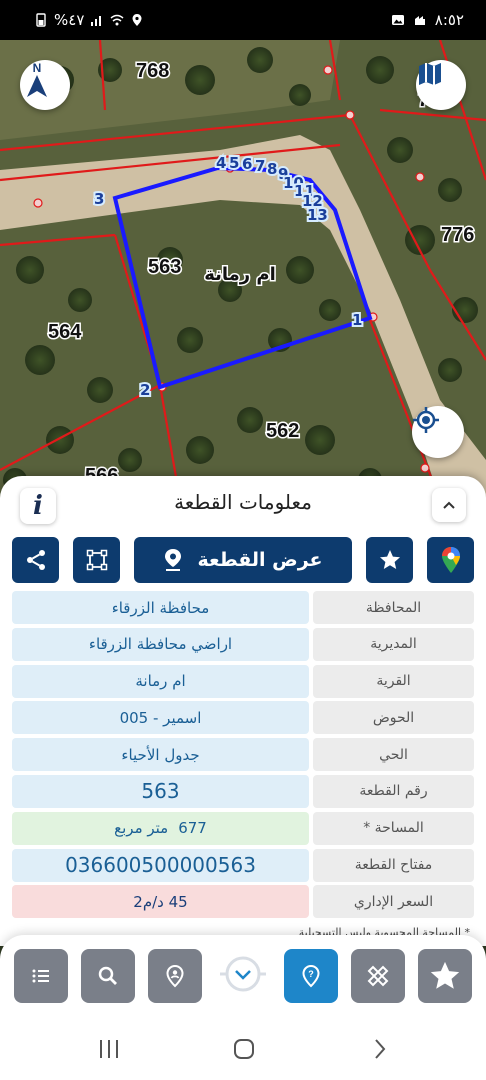 This screenshot has width=486, height=1080. Describe the element at coordinates (393, 791) in the screenshot. I see `parcel-number-label: رقم القطعة` at that location.